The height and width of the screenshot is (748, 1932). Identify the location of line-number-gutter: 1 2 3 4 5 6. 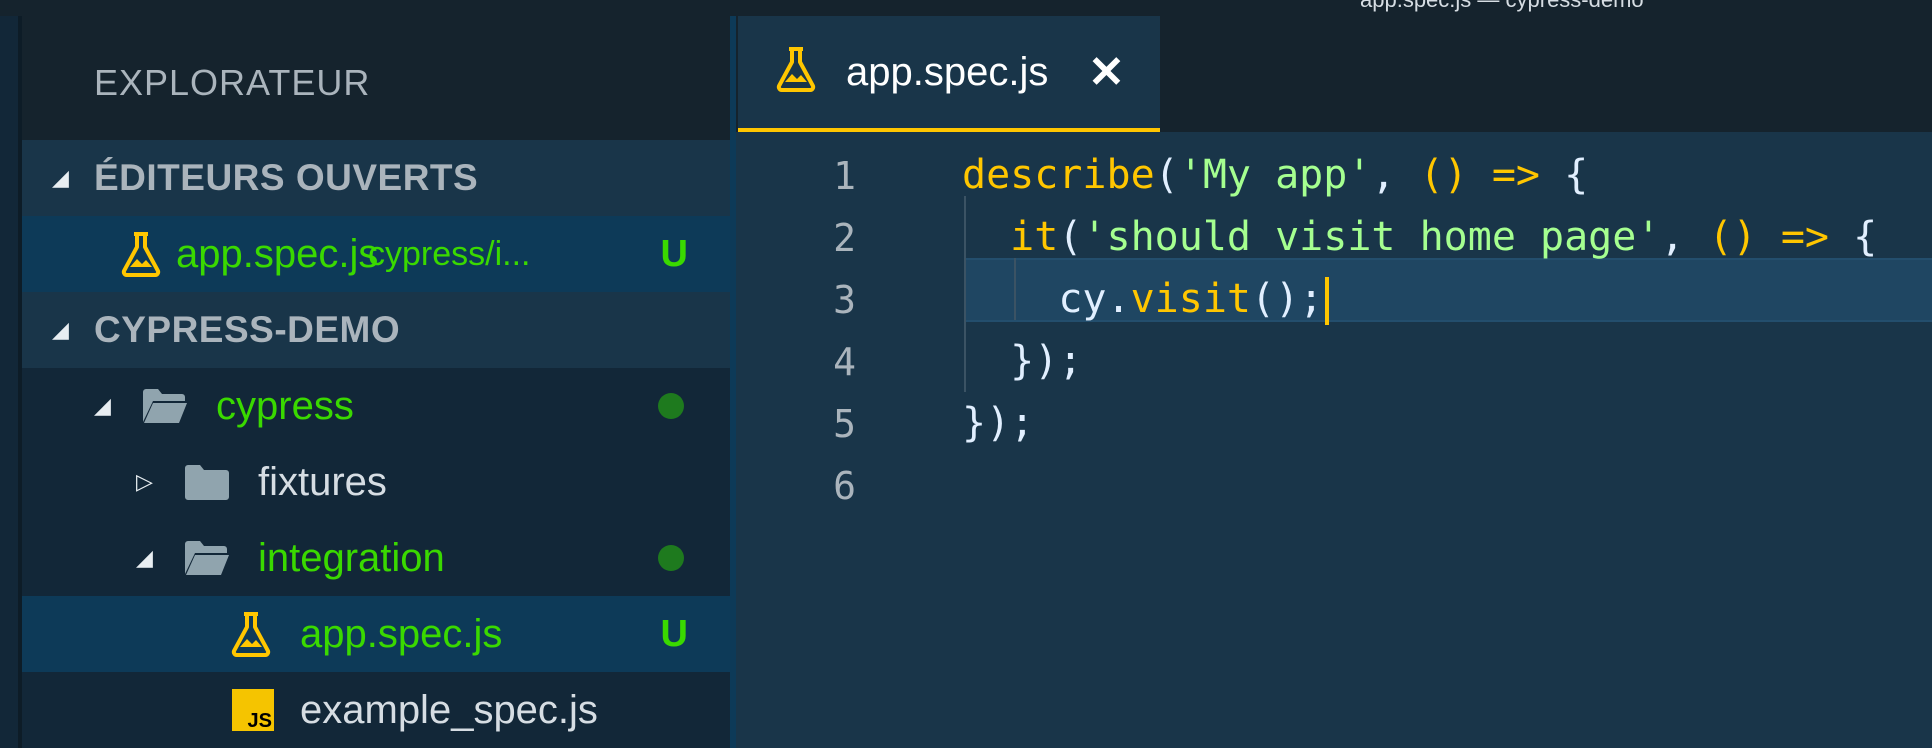
(849, 441).